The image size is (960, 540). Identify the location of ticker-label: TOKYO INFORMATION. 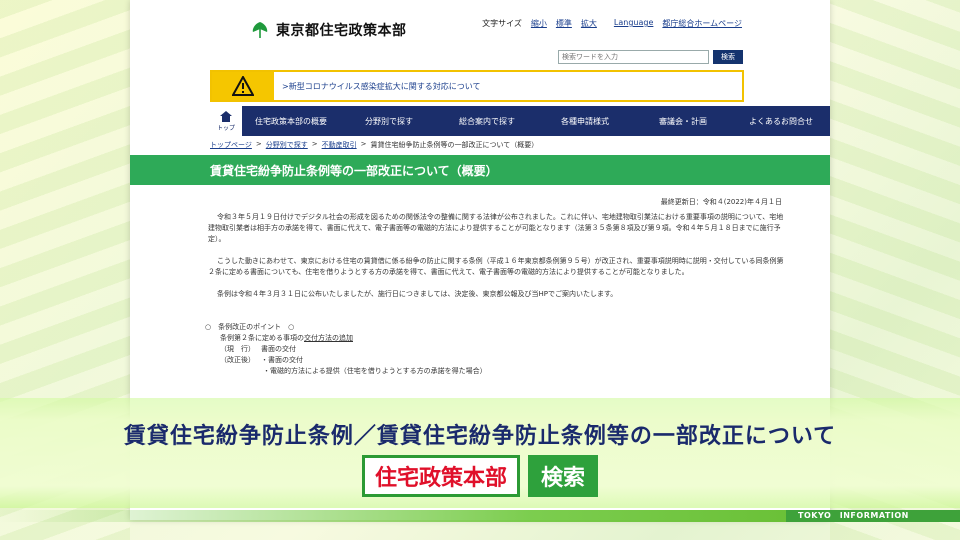
(873, 516).